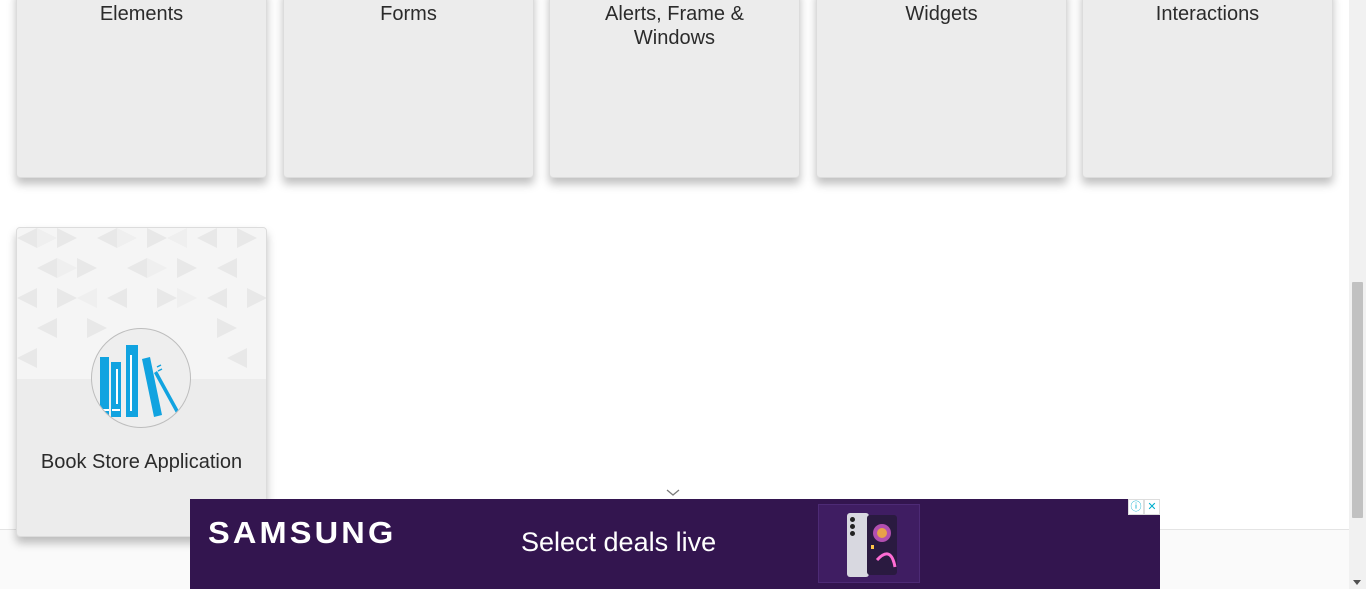 The height and width of the screenshot is (589, 1366). Describe the element at coordinates (941, 89) in the screenshot. I see `category-card-widgets: Widgets` at that location.